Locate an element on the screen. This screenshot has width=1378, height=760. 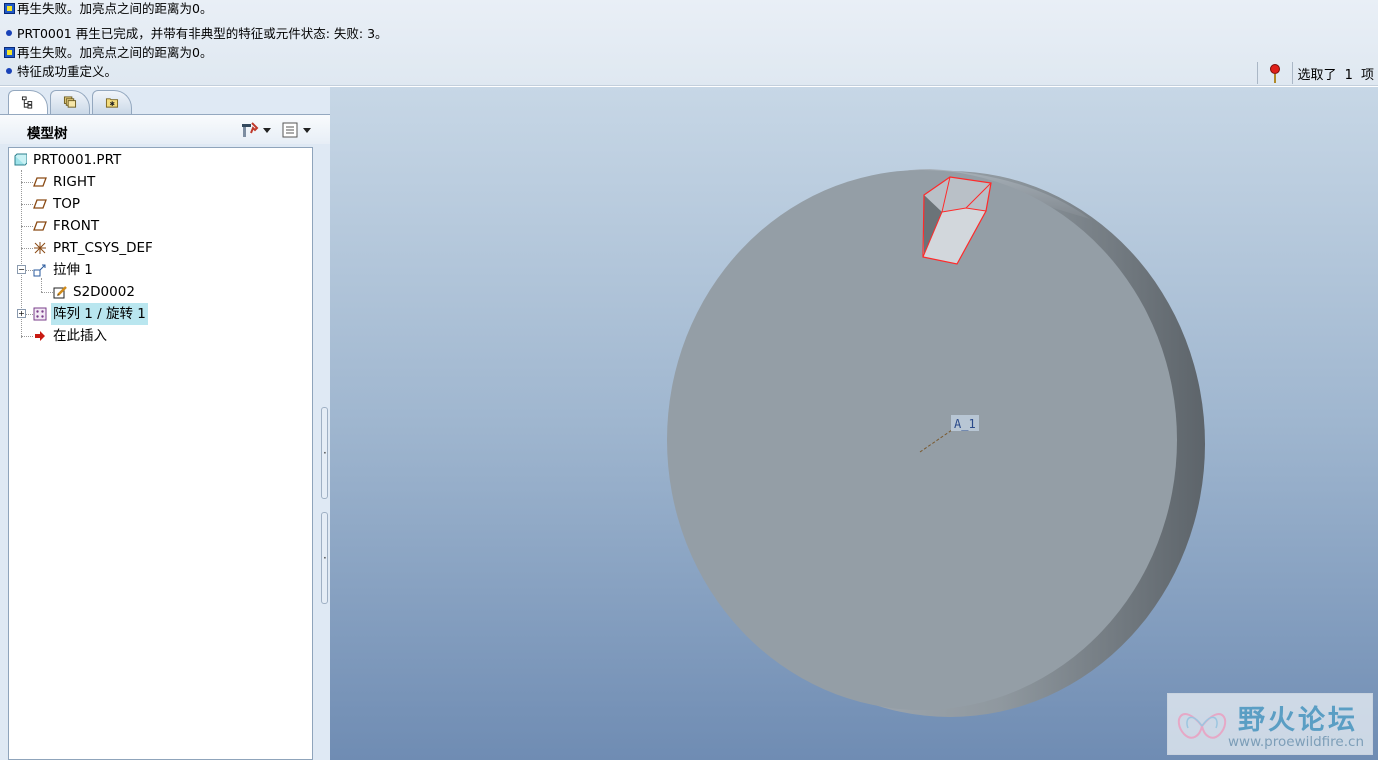
tree-item-right: RIGHT is located at coordinates (65, 182).